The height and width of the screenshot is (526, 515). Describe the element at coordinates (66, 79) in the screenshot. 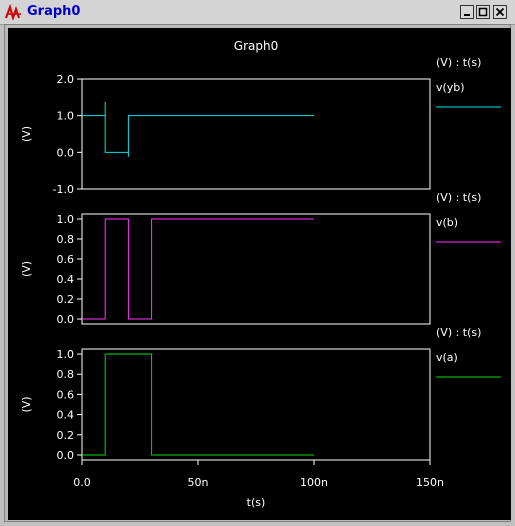

I see `y-tick-label: 2.0` at that location.